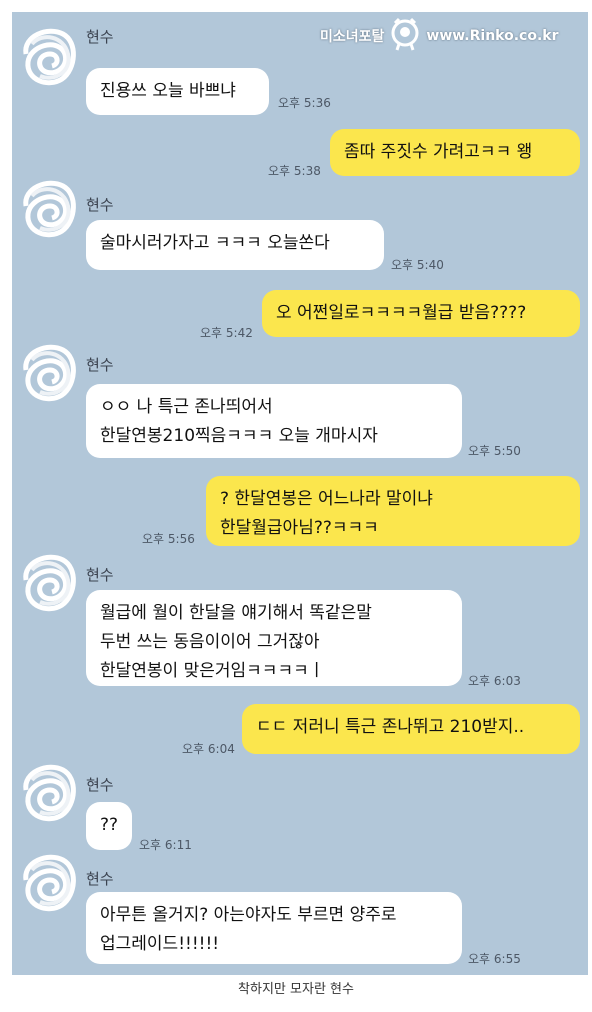  Describe the element at coordinates (352, 37) in the screenshot. I see `watermark-site-name: 미소녀포탈` at that location.